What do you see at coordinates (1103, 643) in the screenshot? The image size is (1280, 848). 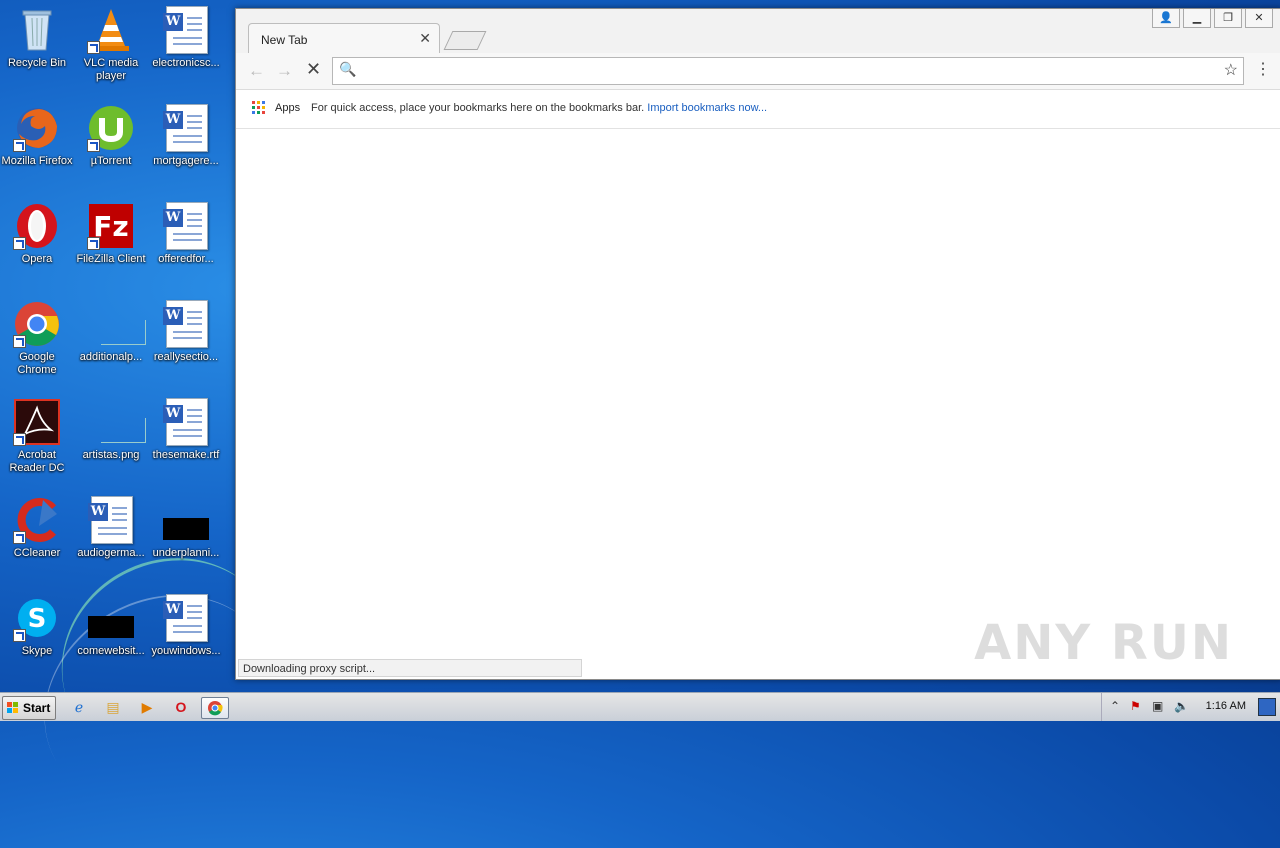 I see `anyrun-watermark: ANY RUN` at bounding box center [1103, 643].